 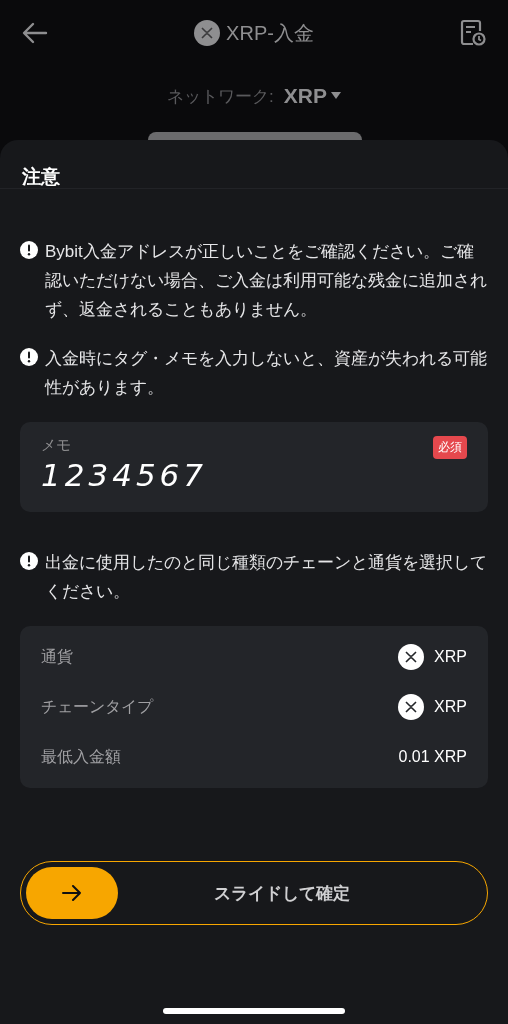 What do you see at coordinates (35, 33) in the screenshot?
I see `back-arrow-icon` at bounding box center [35, 33].